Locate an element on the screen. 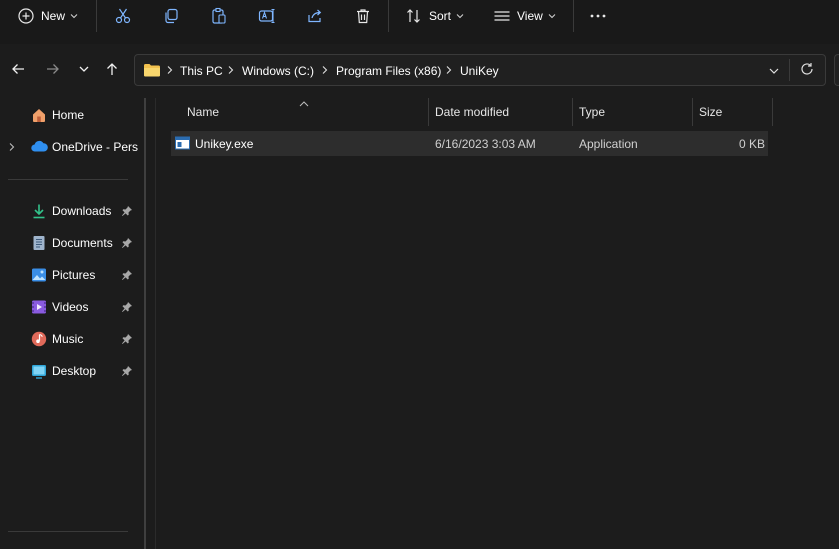 The image size is (839, 549). breadcrumb-program-files: Program Files (x86) is located at coordinates (388, 71).